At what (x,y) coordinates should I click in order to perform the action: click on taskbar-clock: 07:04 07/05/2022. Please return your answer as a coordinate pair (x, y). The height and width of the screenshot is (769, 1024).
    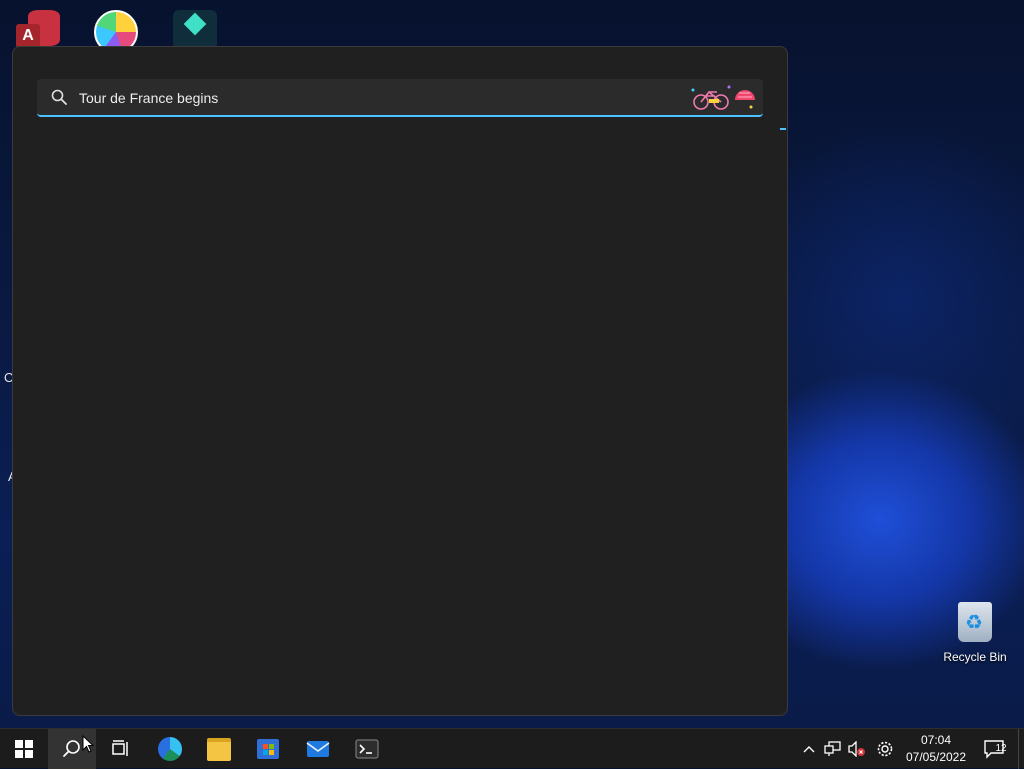
    Looking at the image, I should click on (936, 749).